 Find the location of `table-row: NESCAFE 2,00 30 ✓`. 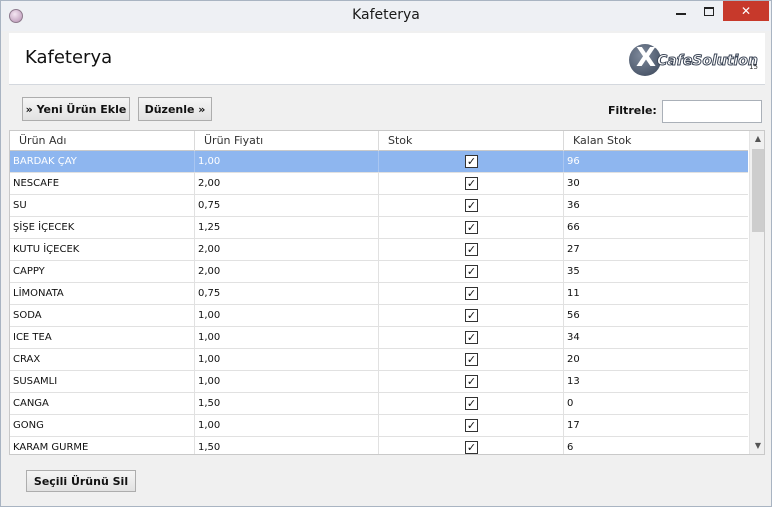

table-row: NESCAFE 2,00 30 ✓ is located at coordinates (379, 184).